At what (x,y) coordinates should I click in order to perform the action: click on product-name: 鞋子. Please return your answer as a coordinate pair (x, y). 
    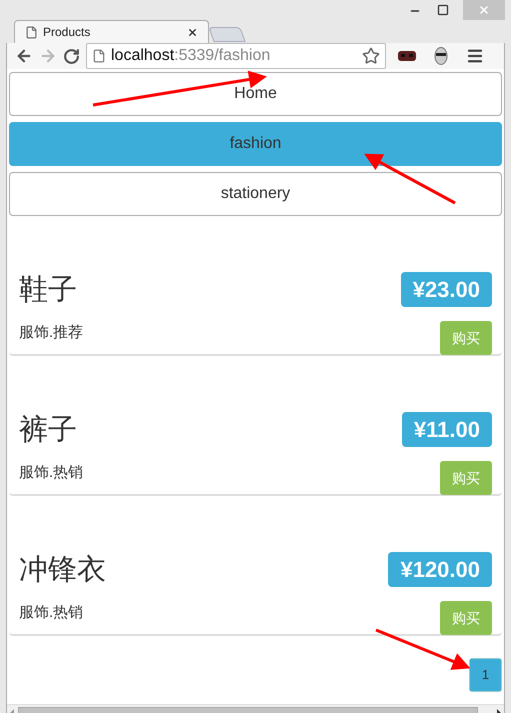
    Looking at the image, I should click on (48, 289).